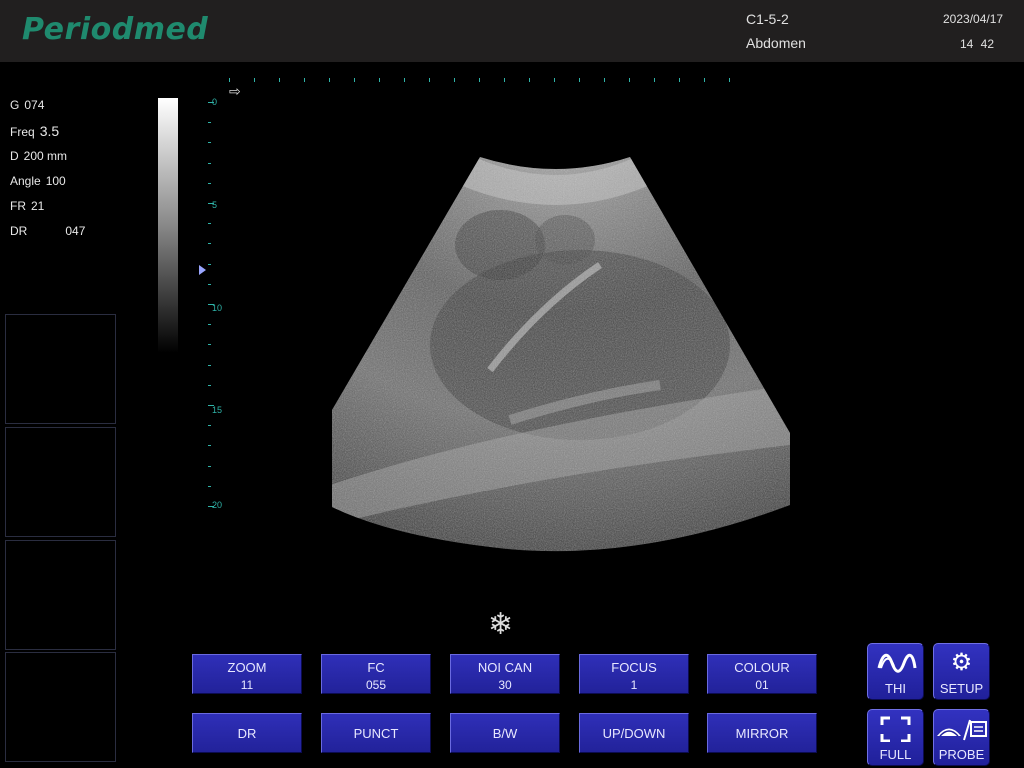  I want to click on grayscale-bar, so click(168, 225).